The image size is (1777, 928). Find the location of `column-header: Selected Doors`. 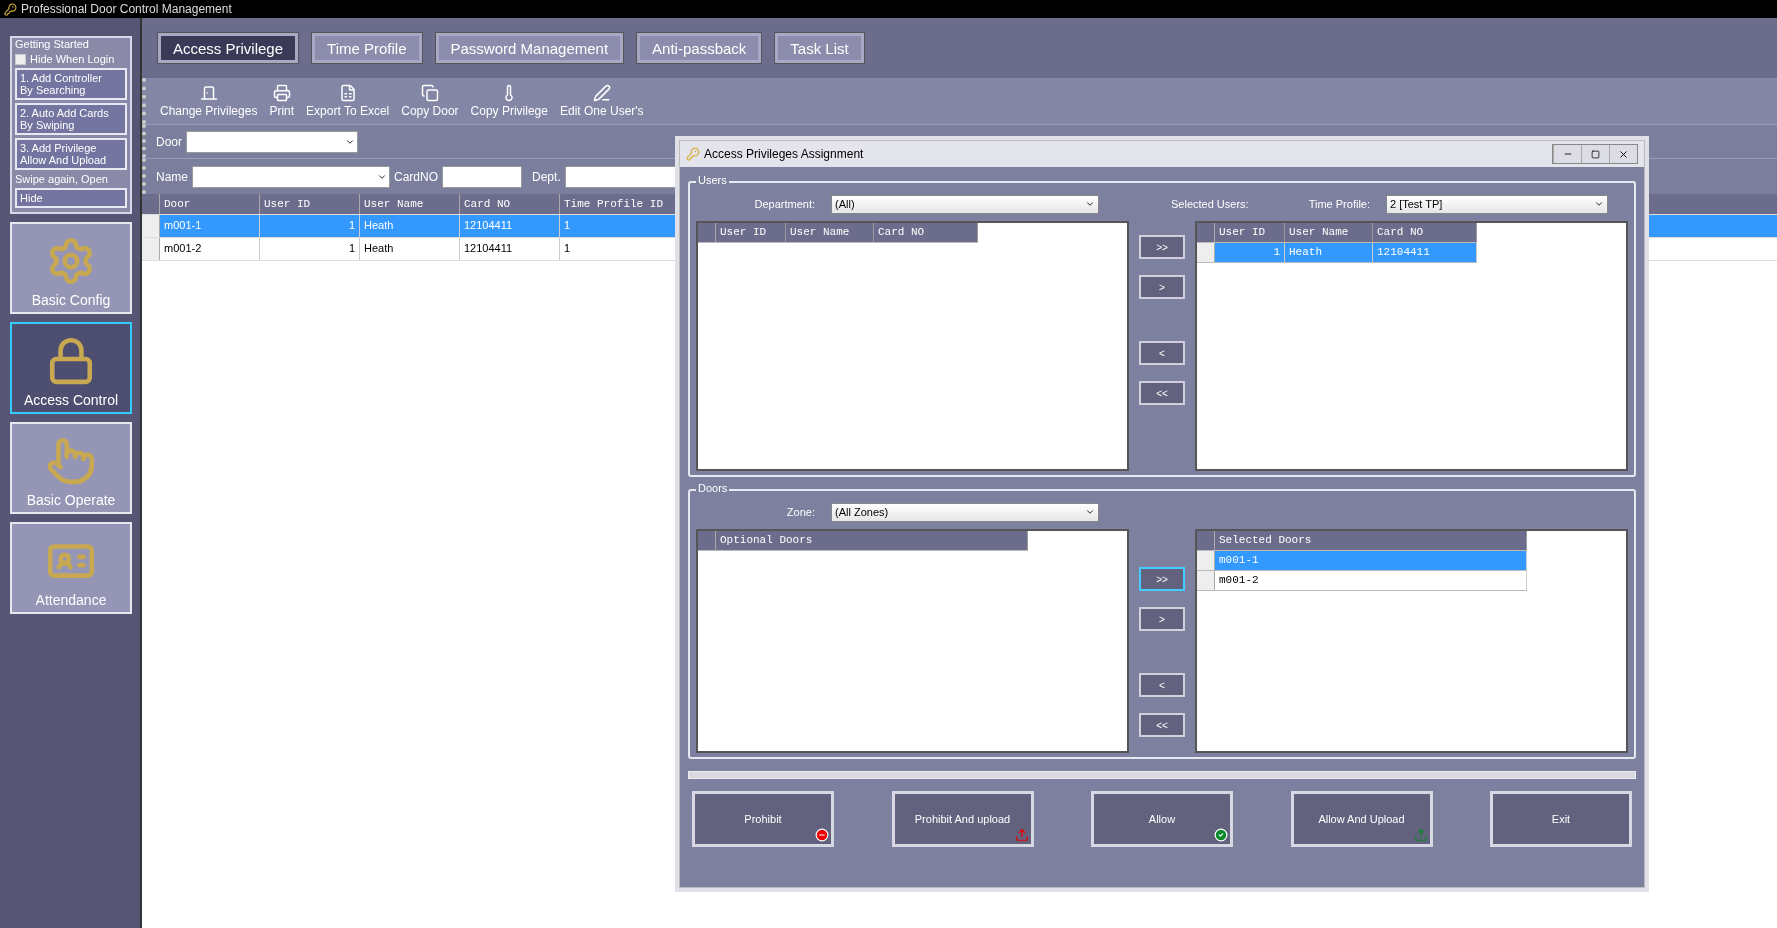

column-header: Selected Doors is located at coordinates (1371, 540).